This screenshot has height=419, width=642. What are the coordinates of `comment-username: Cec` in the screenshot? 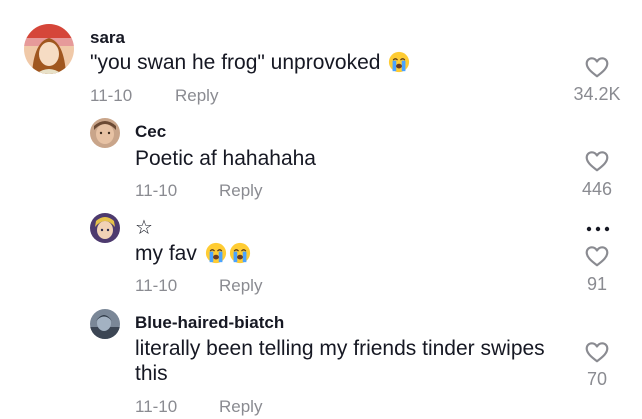 It's located at (150, 132).